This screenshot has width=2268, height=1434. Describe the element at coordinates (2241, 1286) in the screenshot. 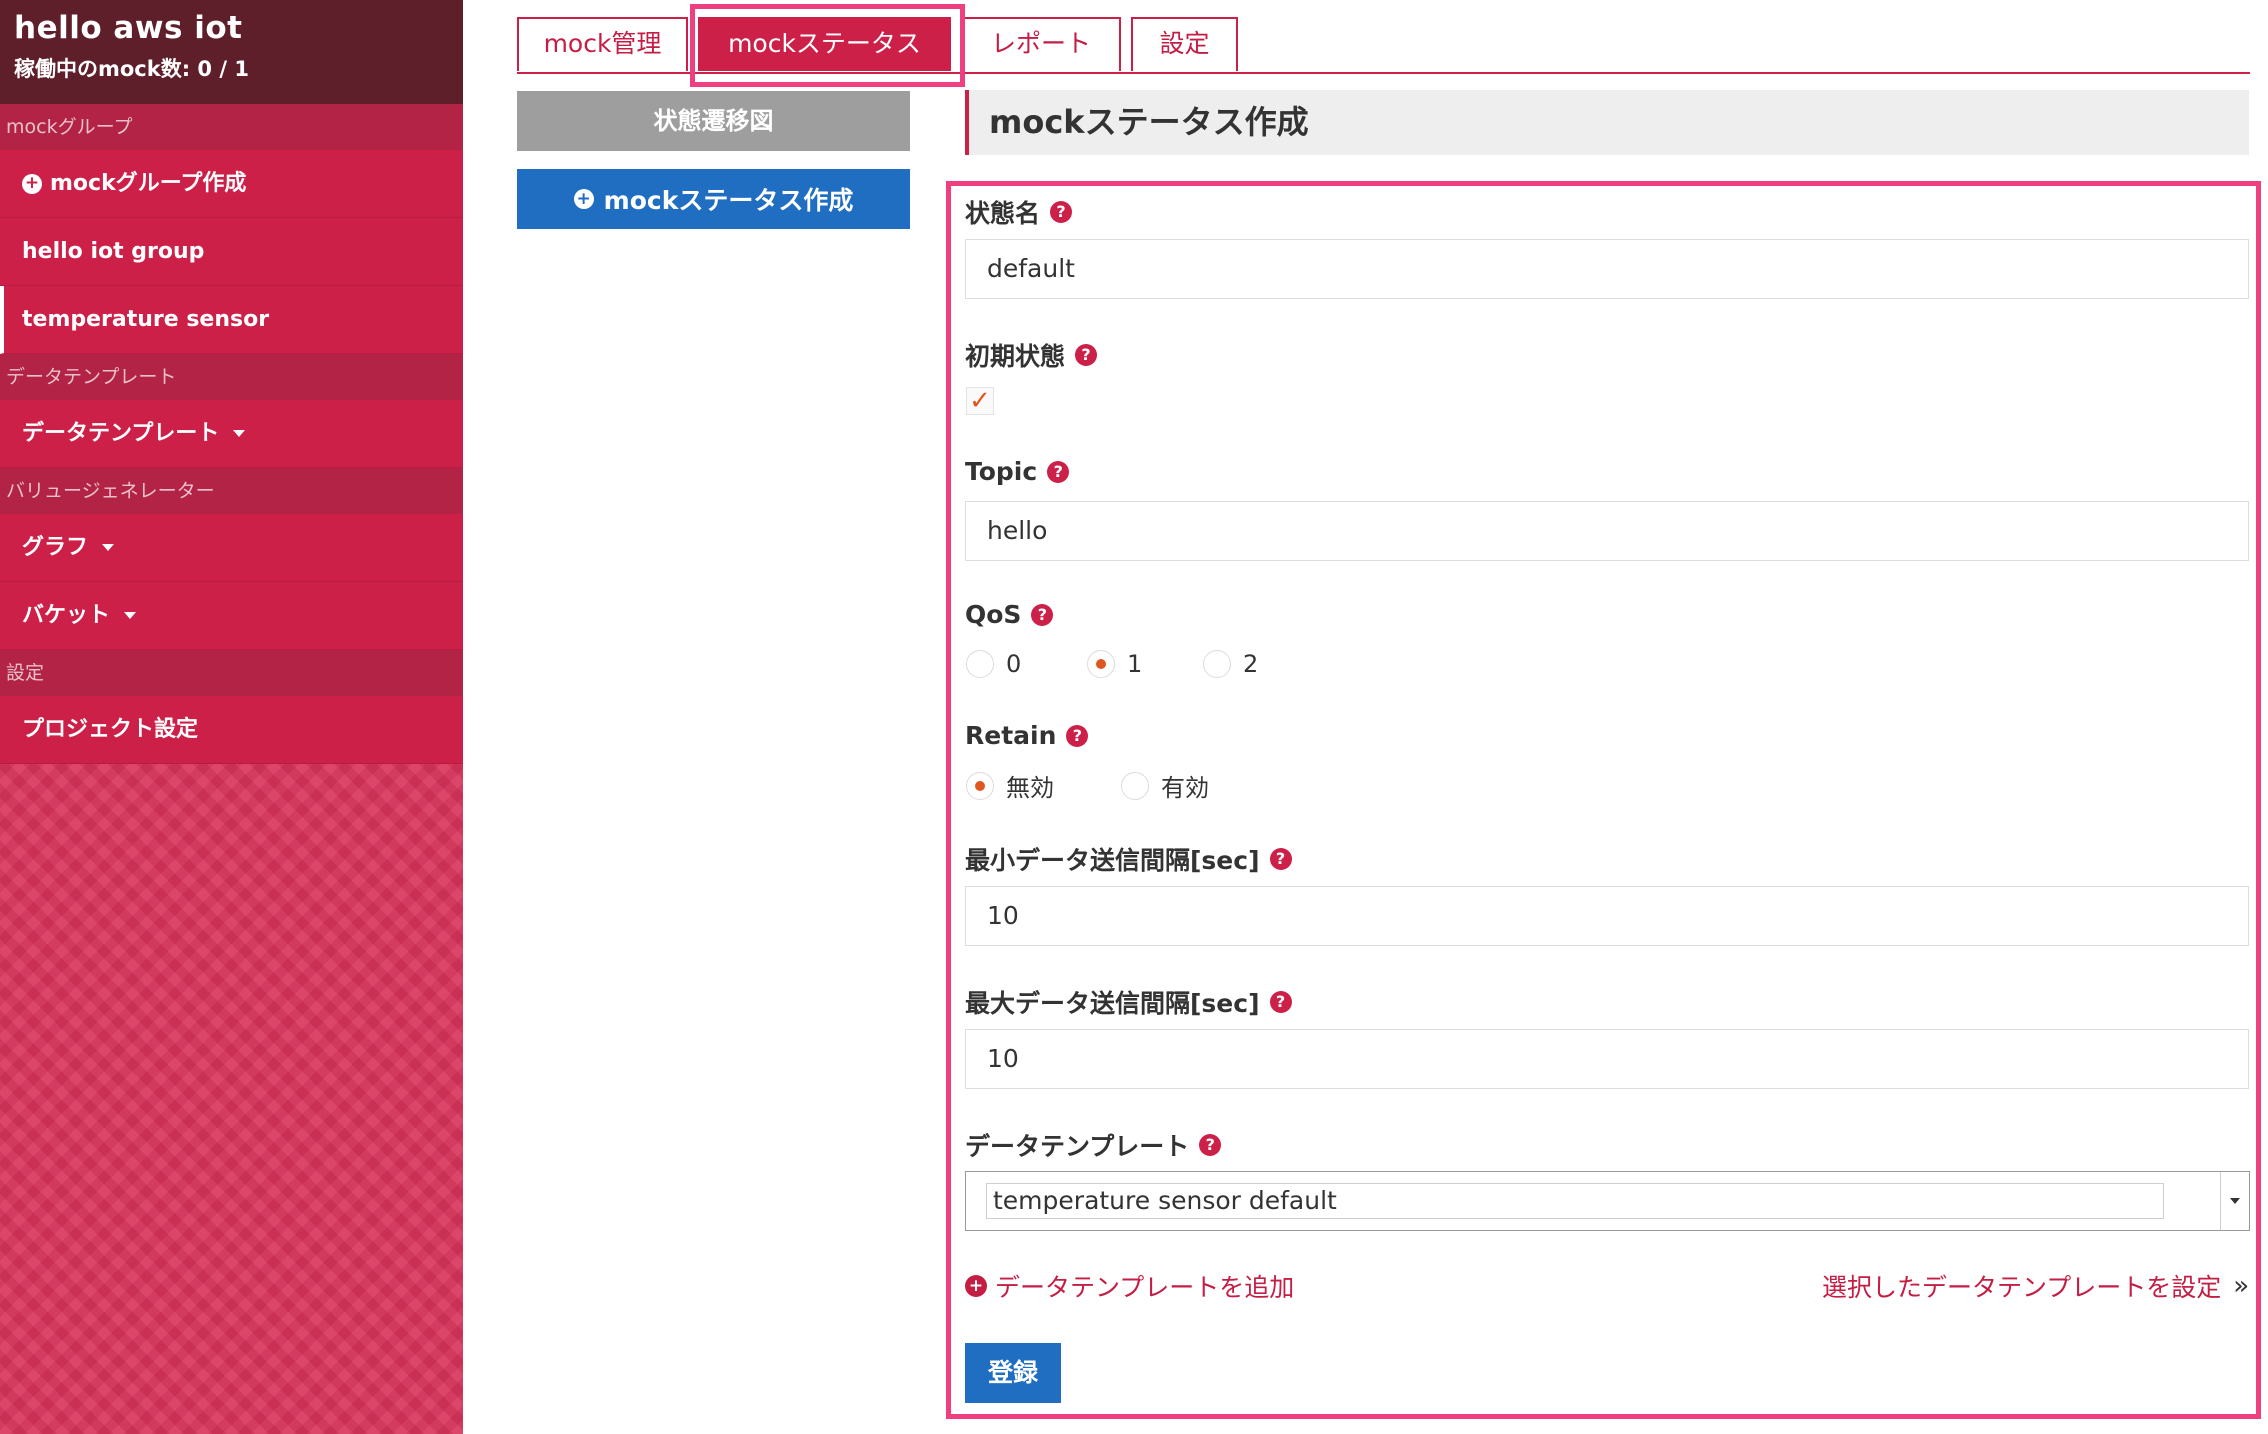

I see `double-chevron-right-icon: »` at that location.